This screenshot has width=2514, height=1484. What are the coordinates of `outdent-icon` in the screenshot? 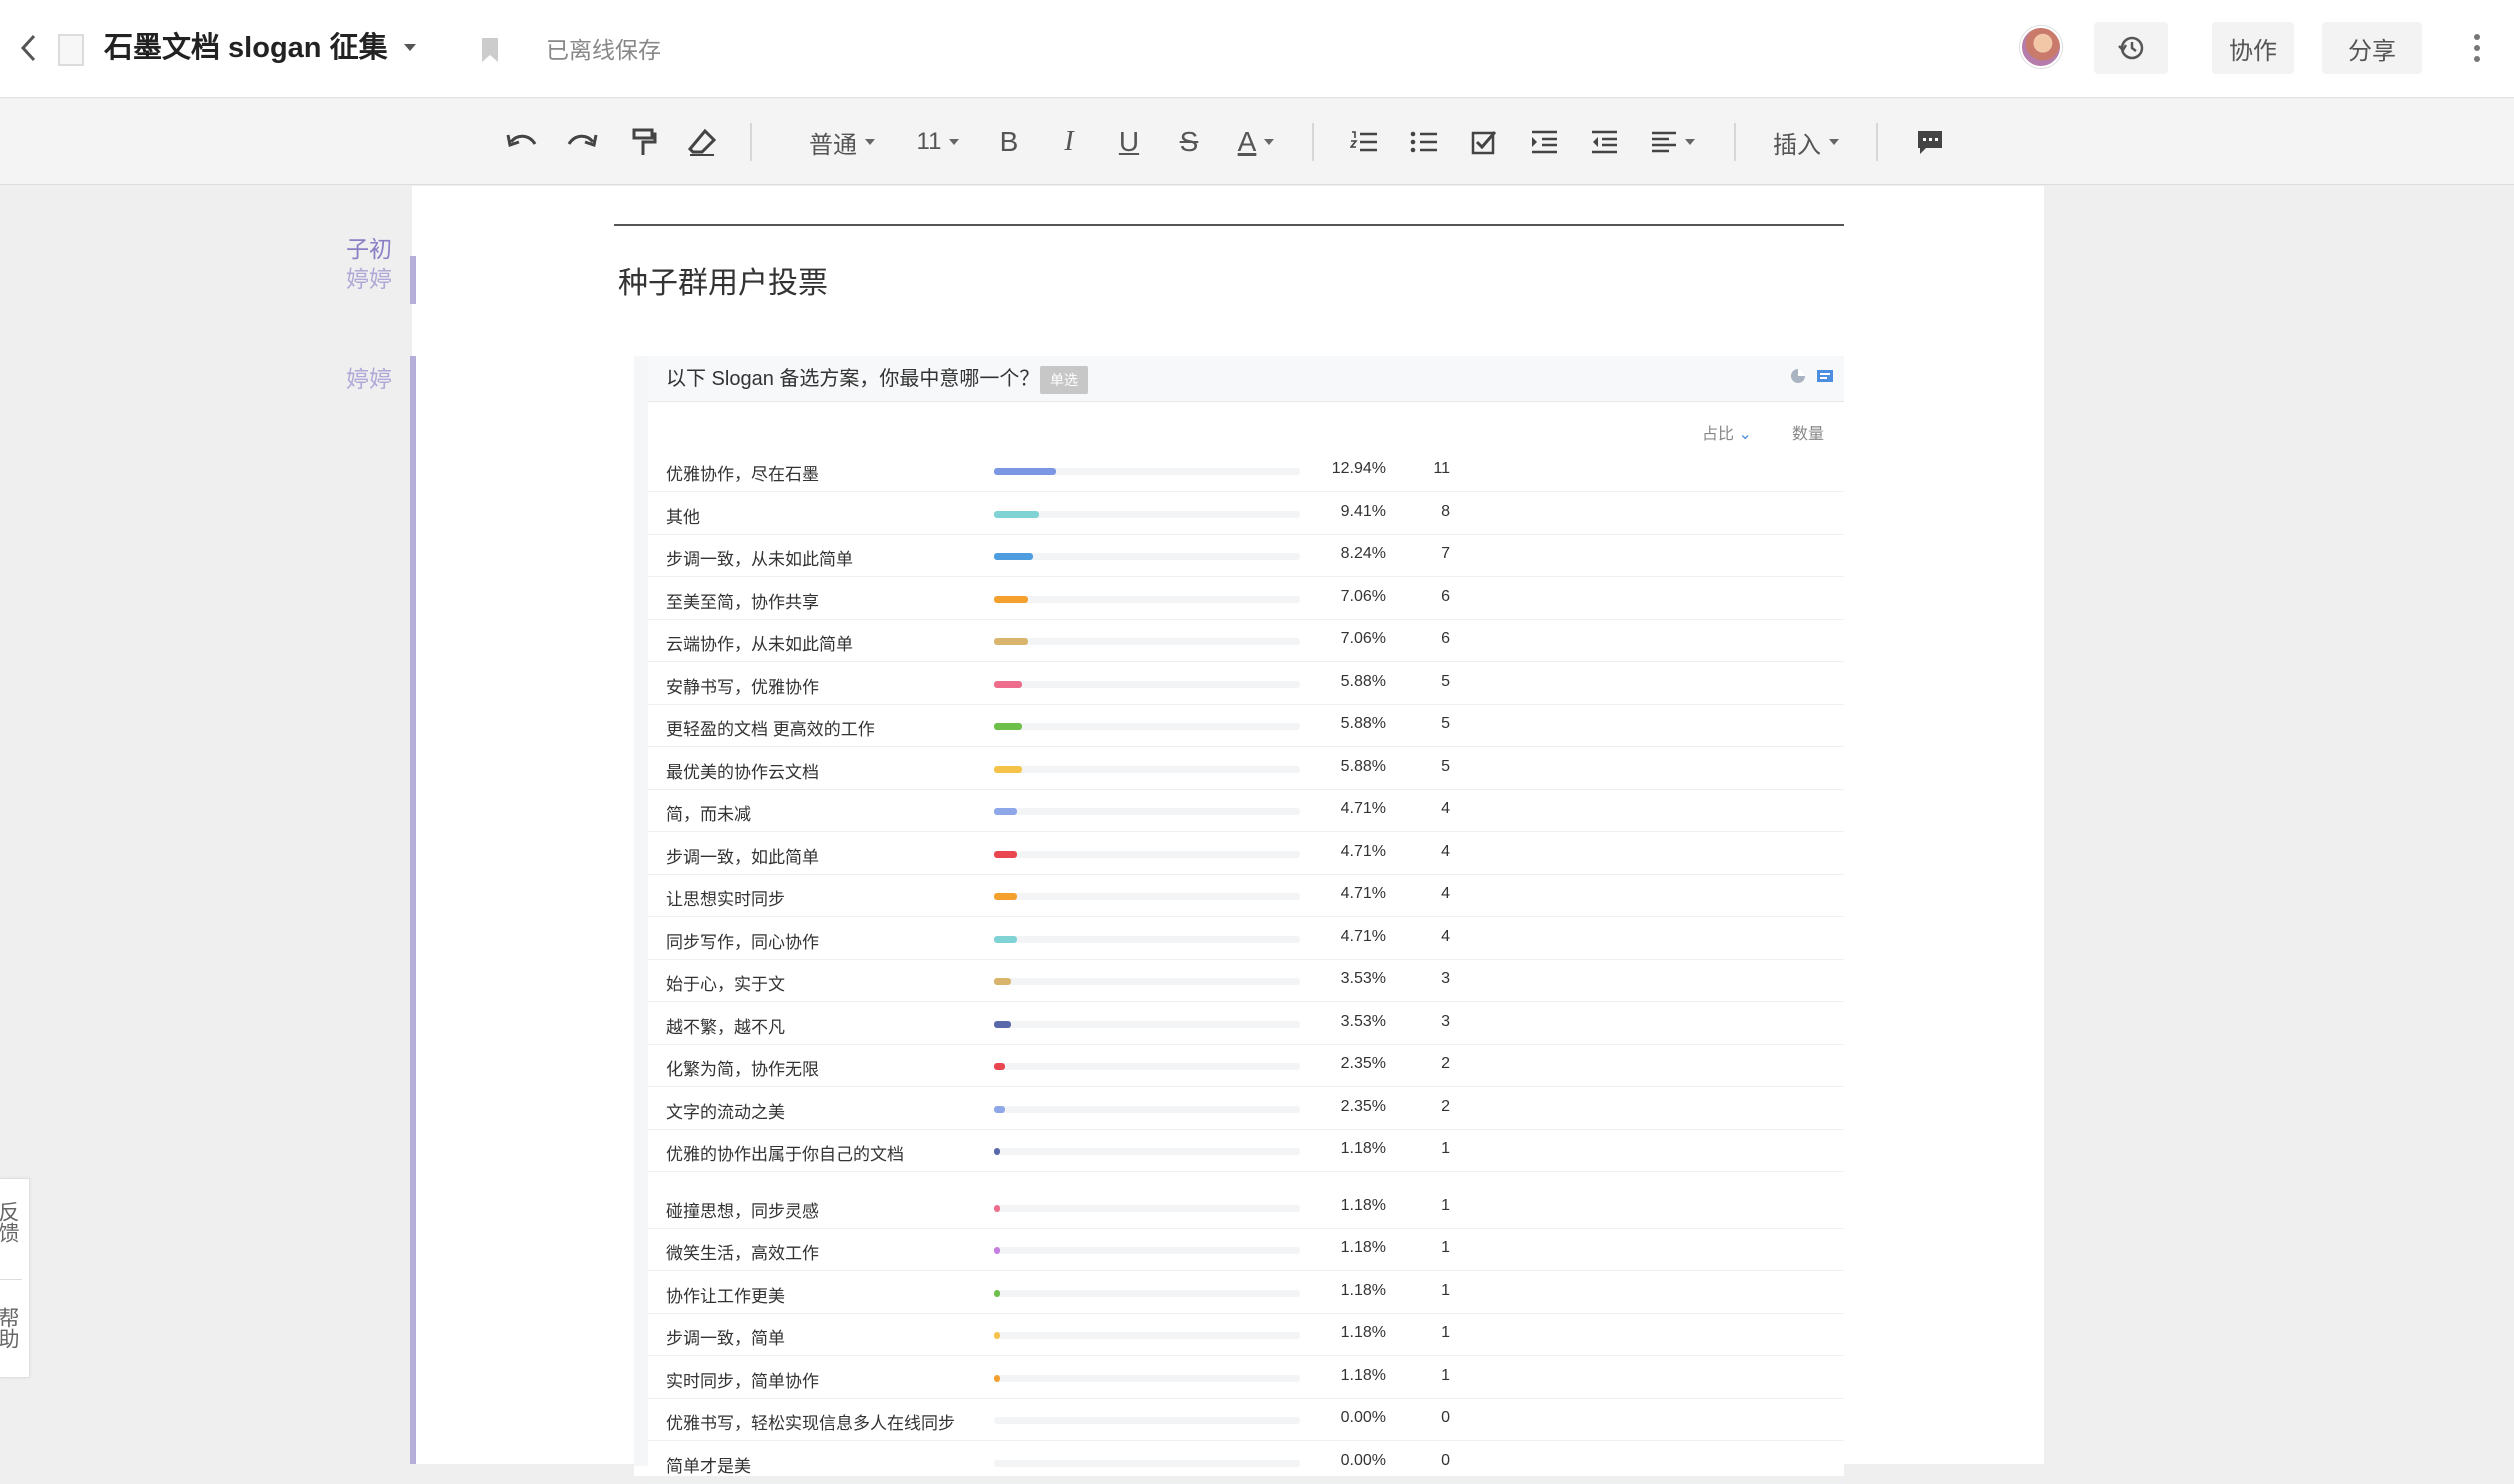 It's located at (1604, 142).